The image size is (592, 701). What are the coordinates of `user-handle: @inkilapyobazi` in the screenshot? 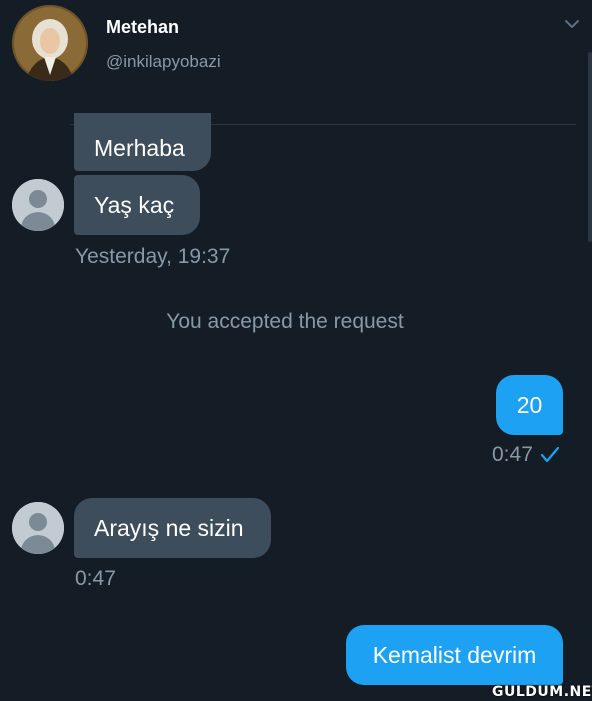 It's located at (163, 61).